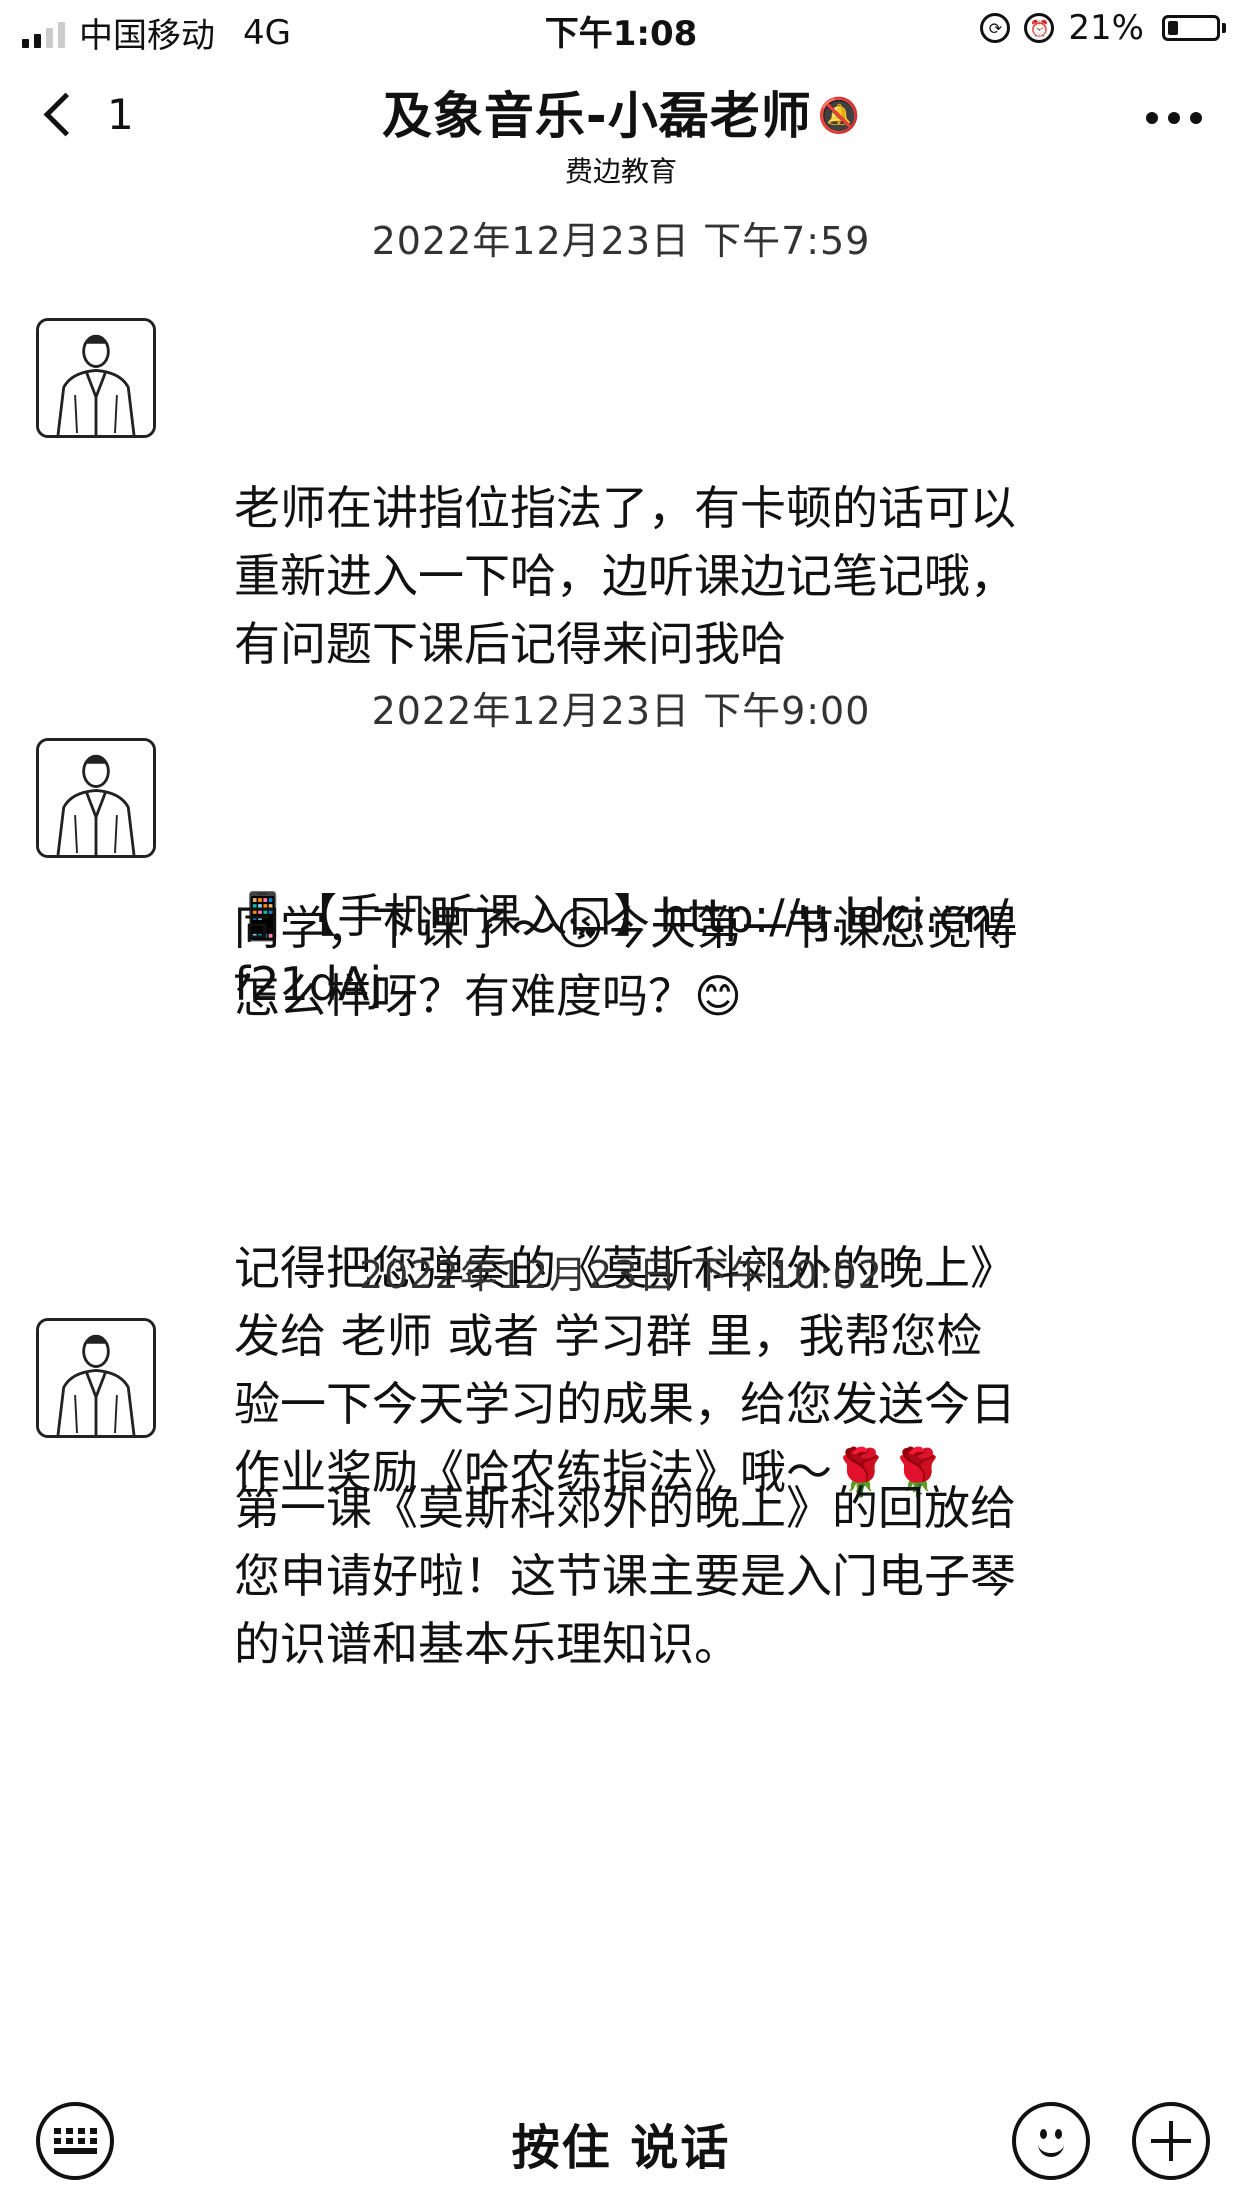  What do you see at coordinates (1194, 28) in the screenshot?
I see `battery-icon` at bounding box center [1194, 28].